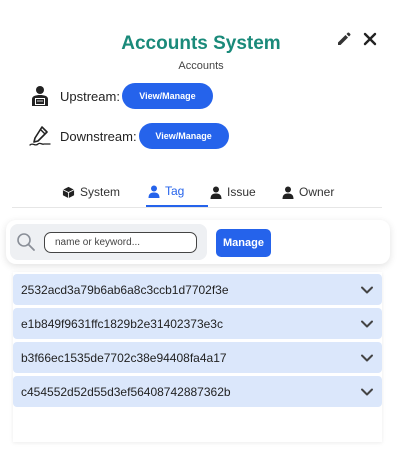 The width and height of the screenshot is (397, 462). What do you see at coordinates (124, 357) in the screenshot?
I see `list-item-label: b3f66ec1535de7702c38e94408fa4a17` at bounding box center [124, 357].